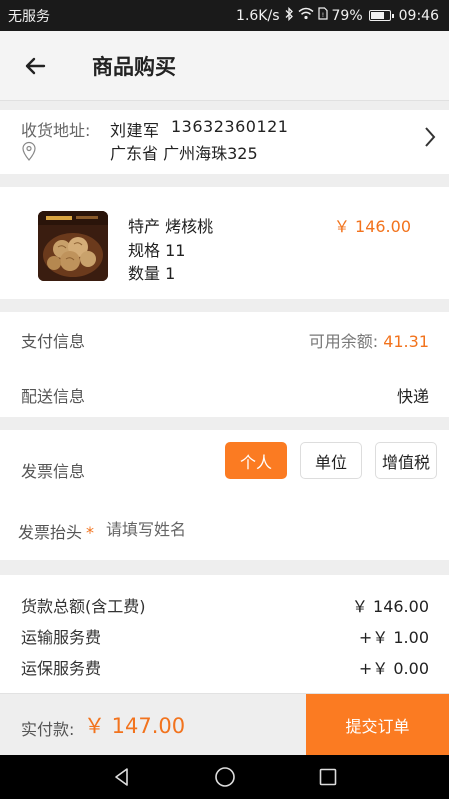  What do you see at coordinates (157, 250) in the screenshot?
I see `product-spec: 规格 11` at bounding box center [157, 250].